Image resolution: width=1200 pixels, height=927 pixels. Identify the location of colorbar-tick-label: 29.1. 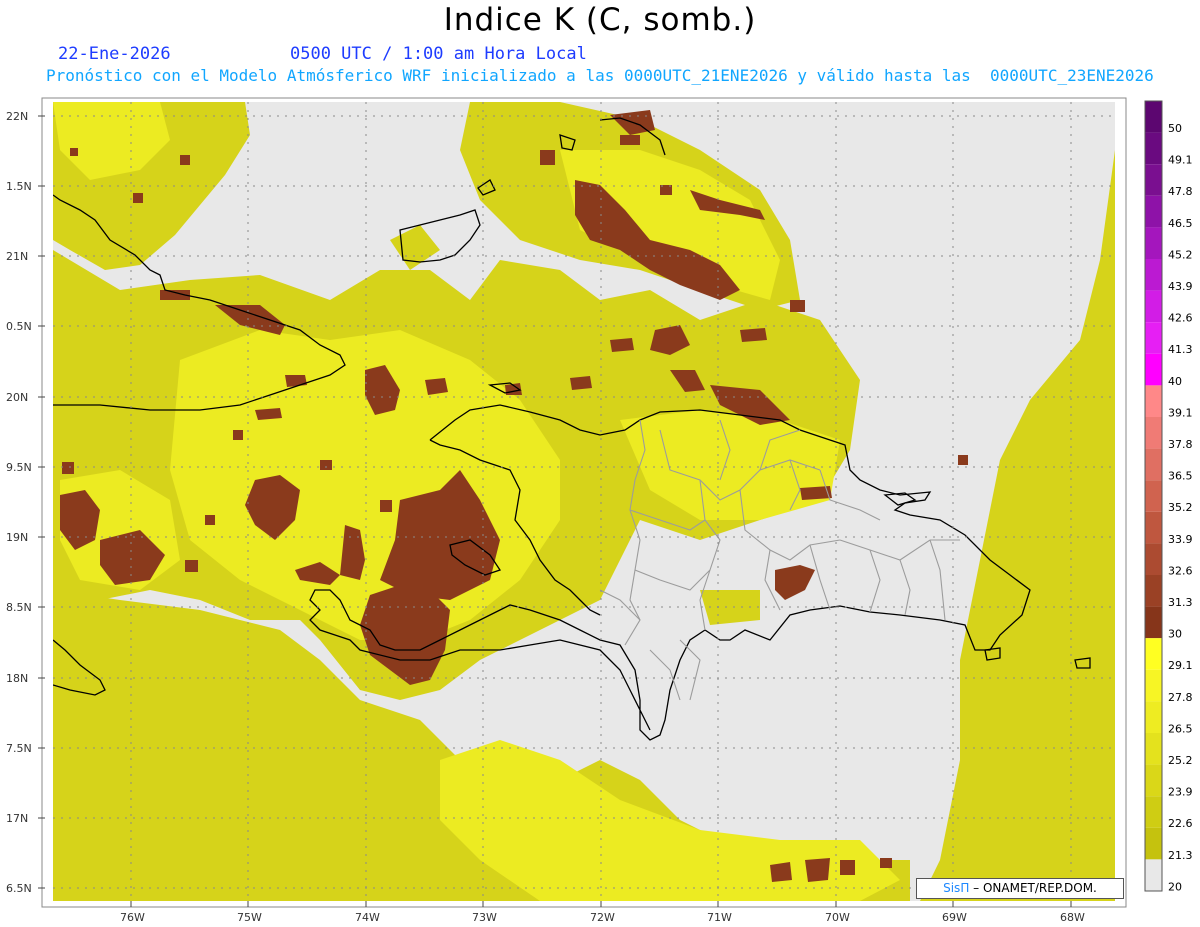
(1180, 665).